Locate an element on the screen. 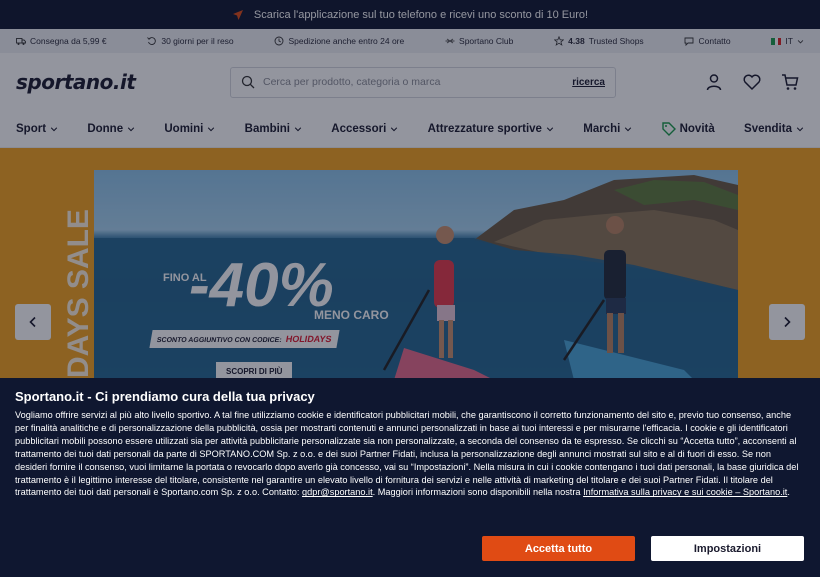 The height and width of the screenshot is (577, 820). cookie-end: . is located at coordinates (788, 492).